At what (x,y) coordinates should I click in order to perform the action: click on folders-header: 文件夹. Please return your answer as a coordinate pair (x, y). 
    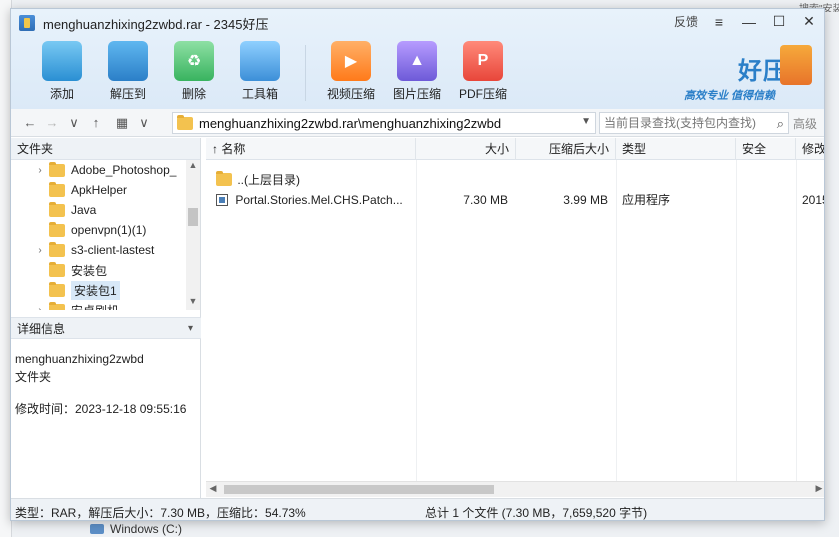
    Looking at the image, I should click on (105, 149).